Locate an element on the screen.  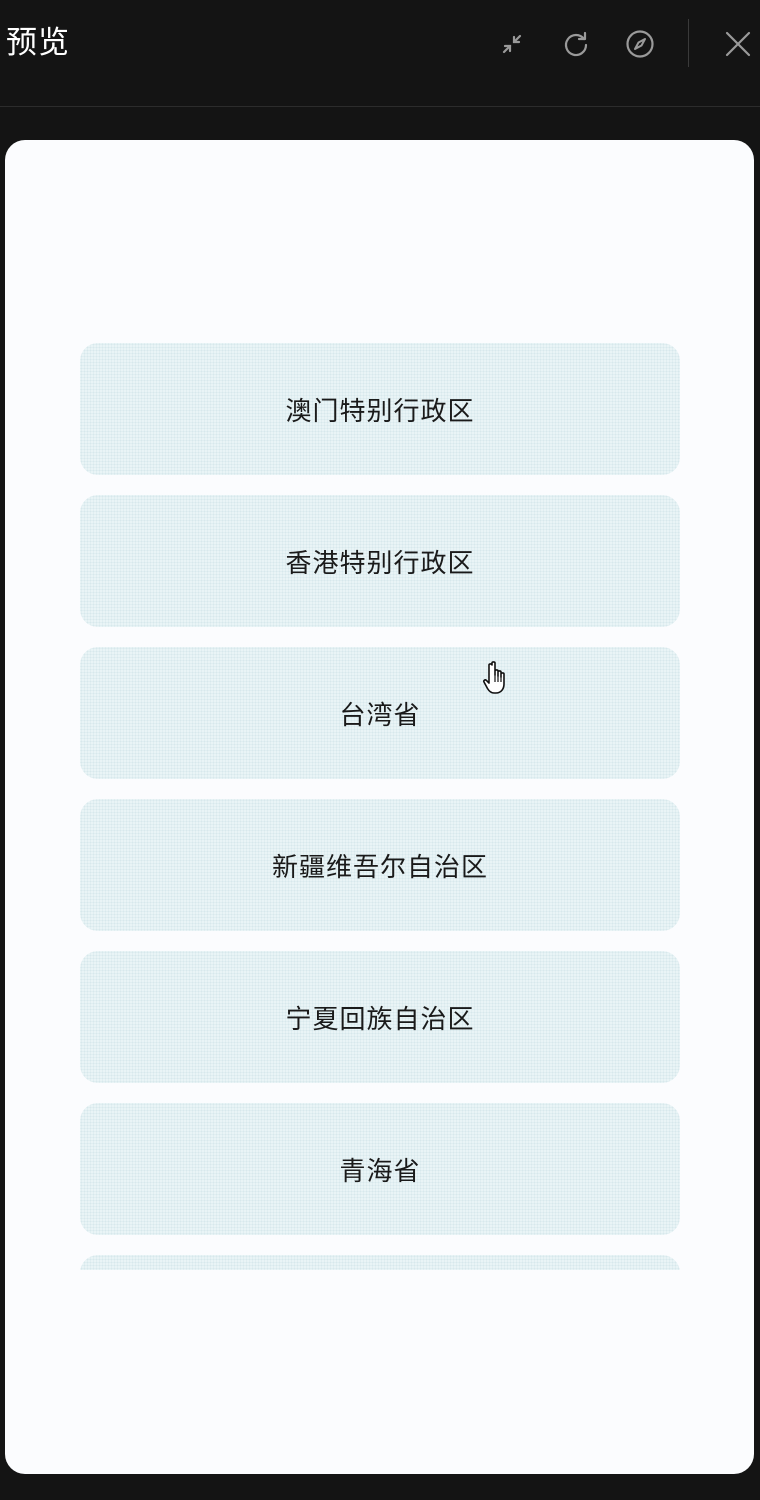
region-item-xinjiang: 新疆维吾尔自治区 is located at coordinates (380, 865).